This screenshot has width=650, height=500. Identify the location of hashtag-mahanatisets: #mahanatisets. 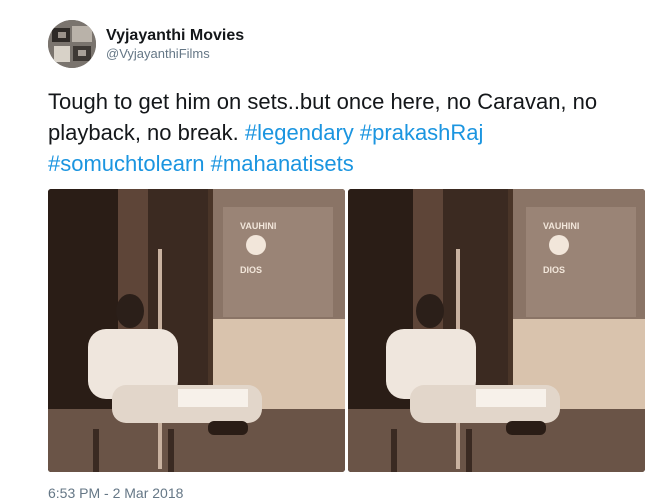
(282, 163).